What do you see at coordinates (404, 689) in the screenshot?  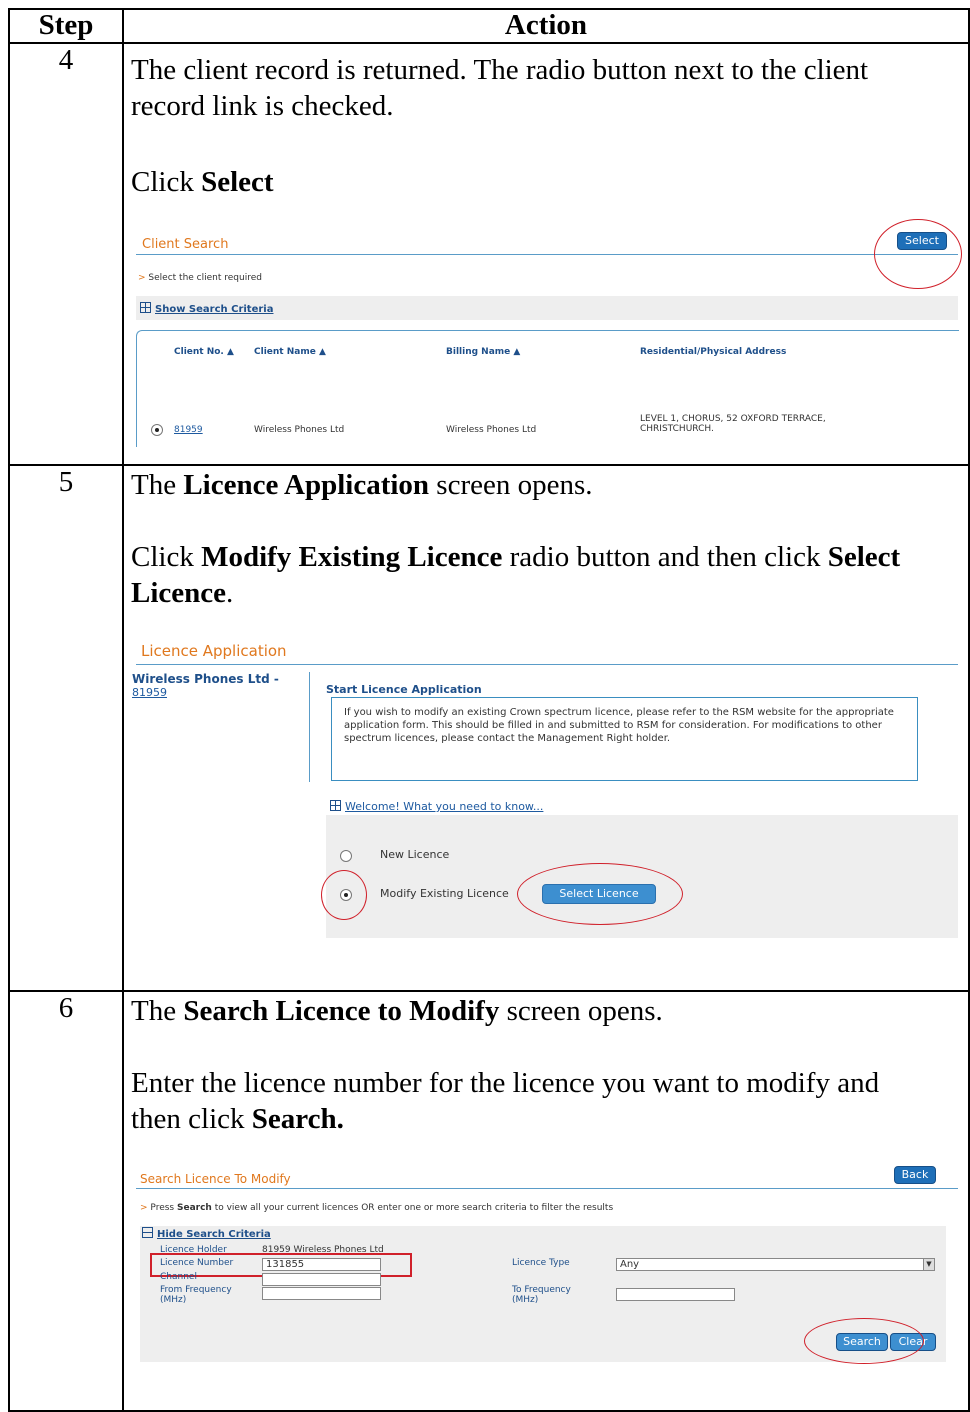 I see `section-title: Start Licence Application` at bounding box center [404, 689].